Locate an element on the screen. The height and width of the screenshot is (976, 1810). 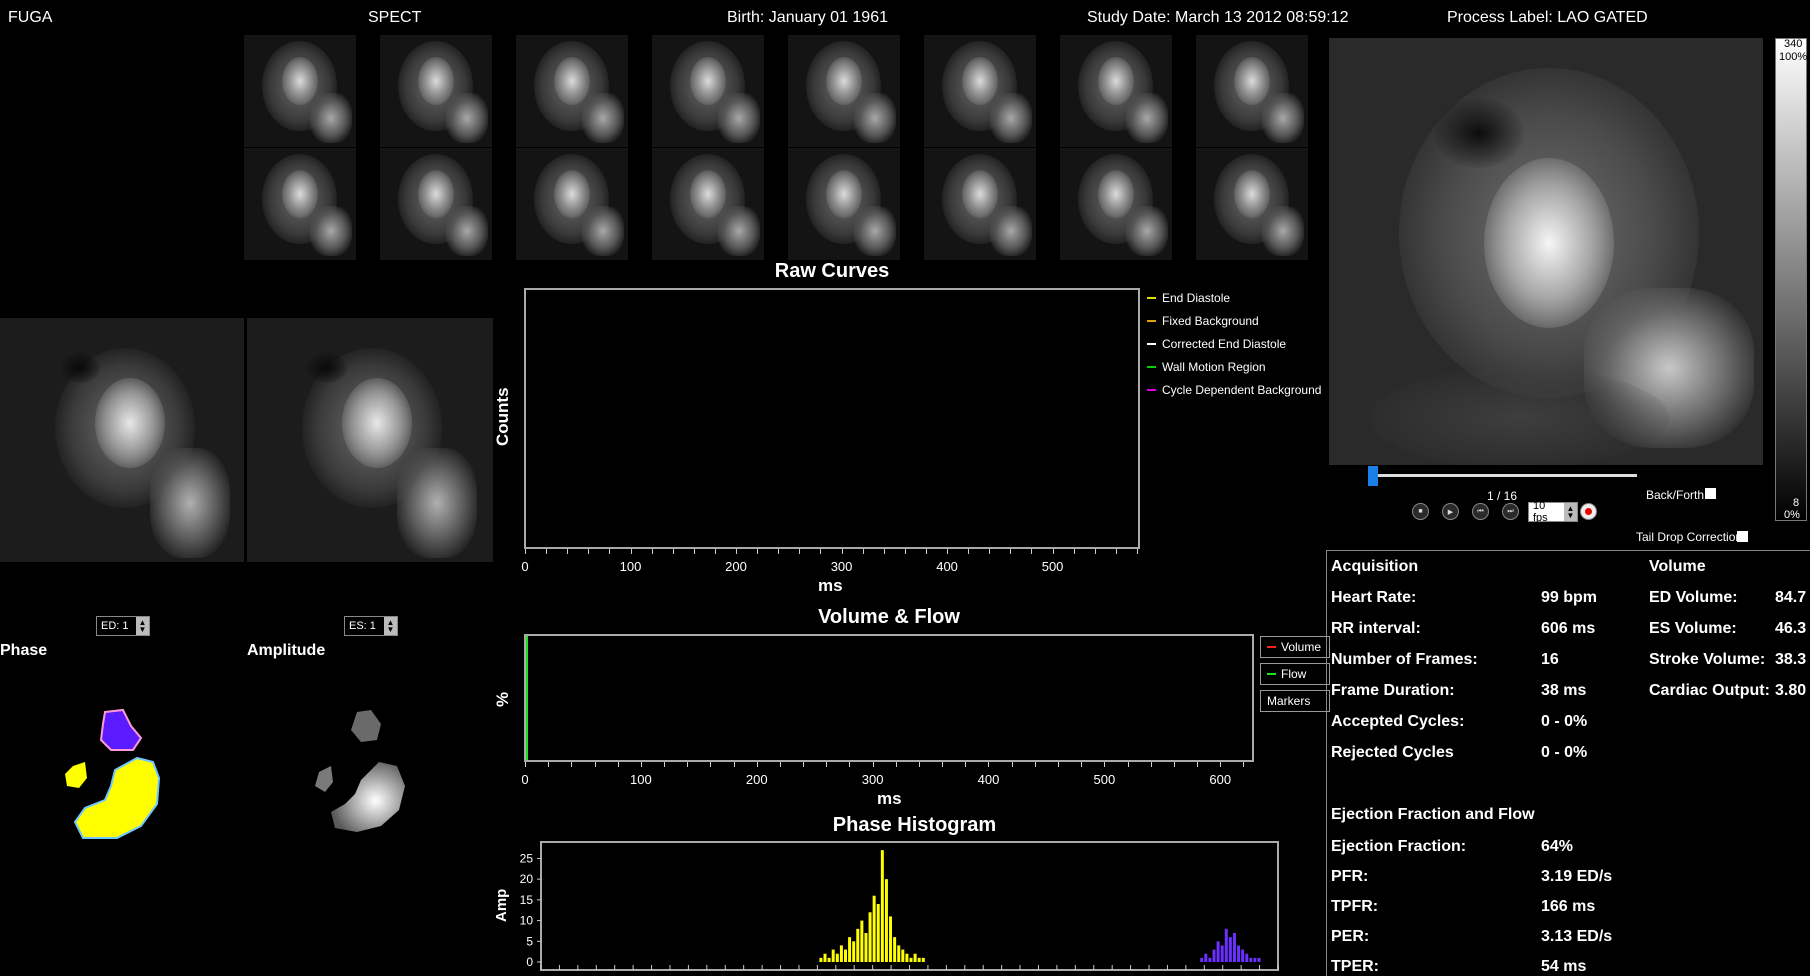
colorbar-min-pct: 0% is located at coordinates (1792, 515).